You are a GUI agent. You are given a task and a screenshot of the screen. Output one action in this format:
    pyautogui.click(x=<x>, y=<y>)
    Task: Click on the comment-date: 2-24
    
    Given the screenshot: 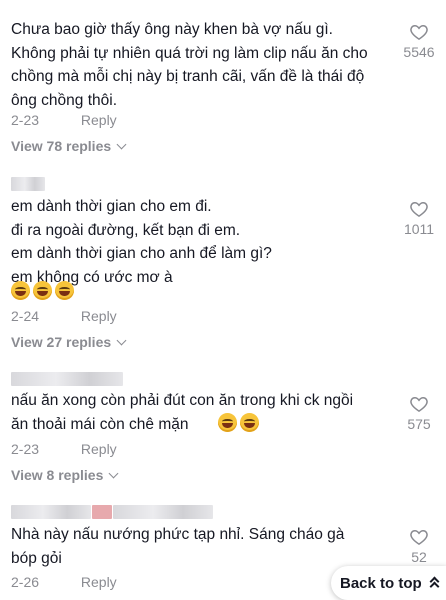 What is the action you would take?
    pyautogui.click(x=25, y=316)
    